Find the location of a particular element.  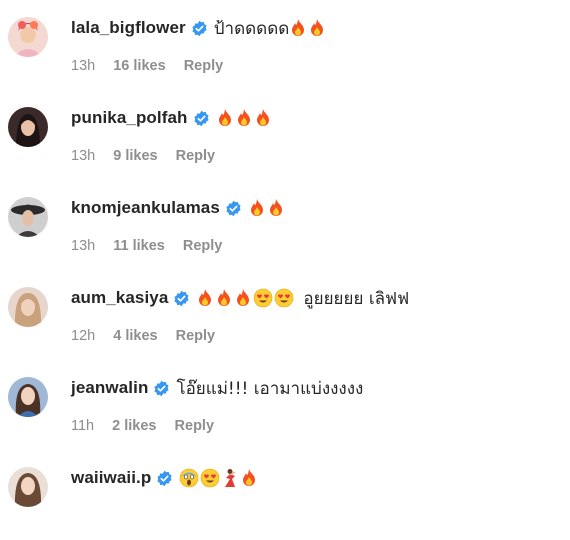

comment-text: ป้าดดดดด is located at coordinates (251, 28).